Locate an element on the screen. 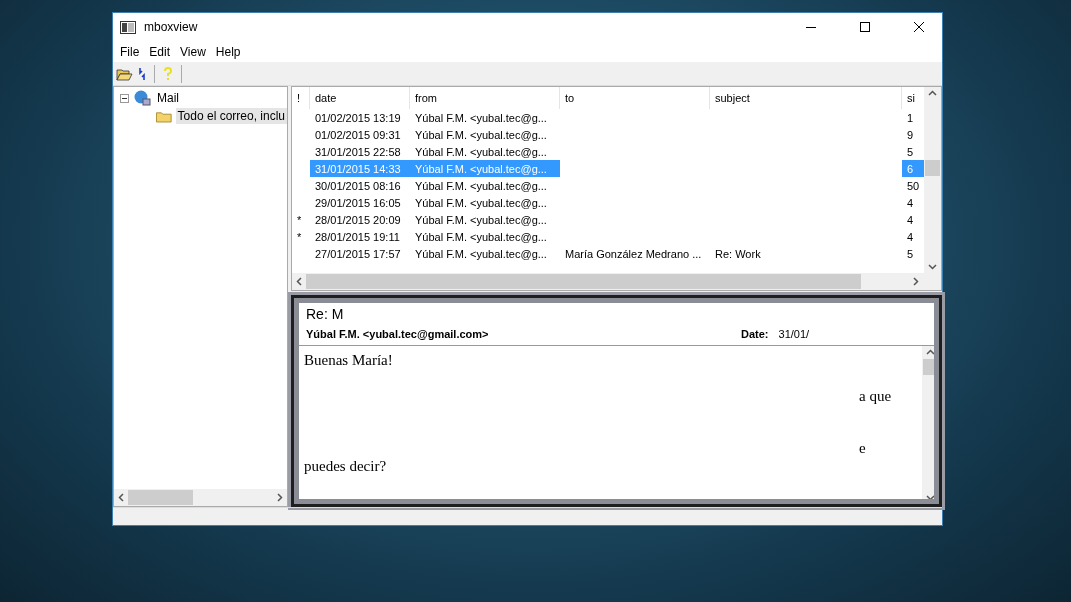 This screenshot has height=602, width=1071. message-date: 31/01/ is located at coordinates (793, 334).